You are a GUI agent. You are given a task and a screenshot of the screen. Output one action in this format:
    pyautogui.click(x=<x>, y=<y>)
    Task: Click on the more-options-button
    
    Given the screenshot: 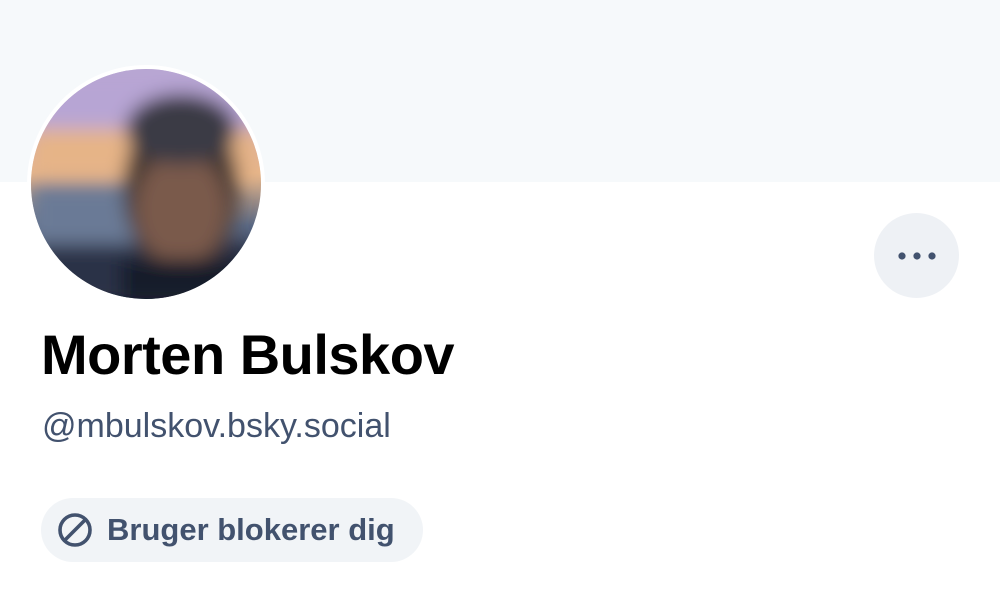 What is the action you would take?
    pyautogui.click(x=916, y=255)
    